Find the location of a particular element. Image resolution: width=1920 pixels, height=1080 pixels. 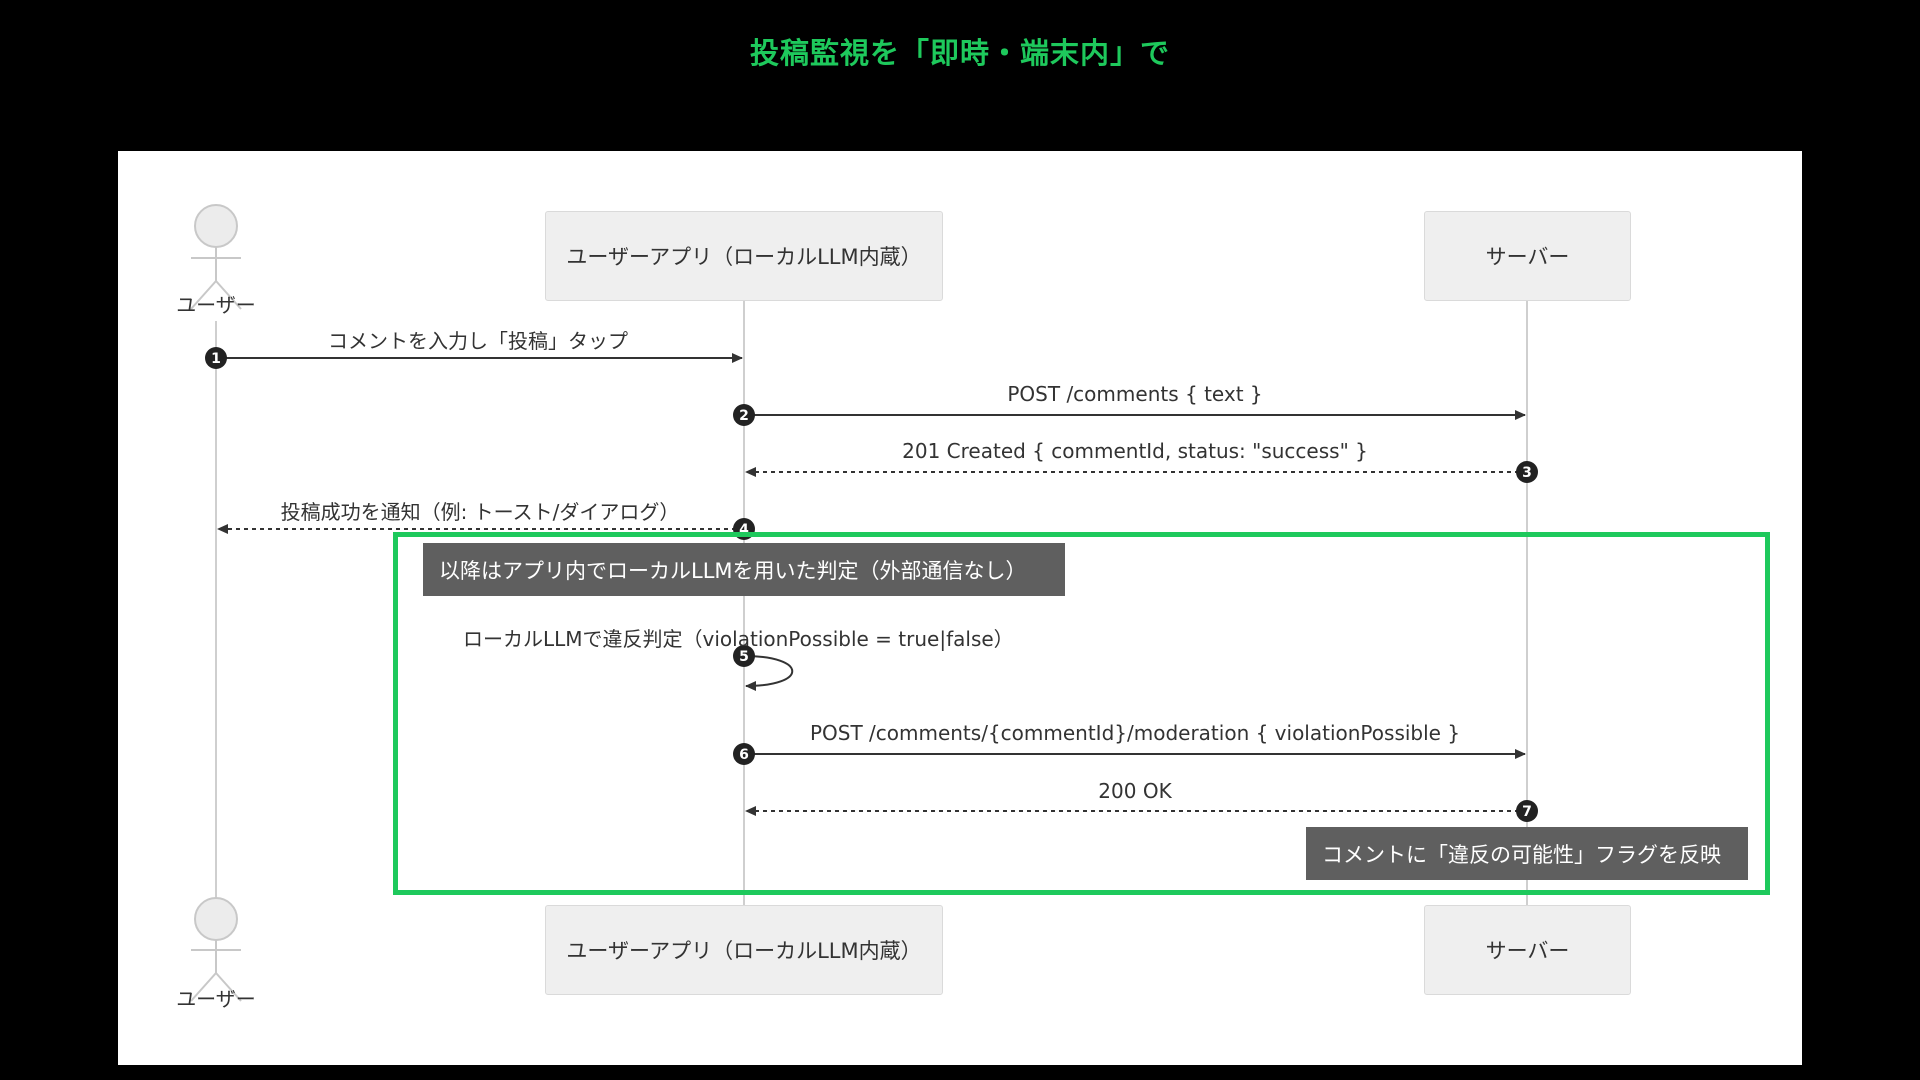

sequence-badge-1: 1 is located at coordinates (216, 358).